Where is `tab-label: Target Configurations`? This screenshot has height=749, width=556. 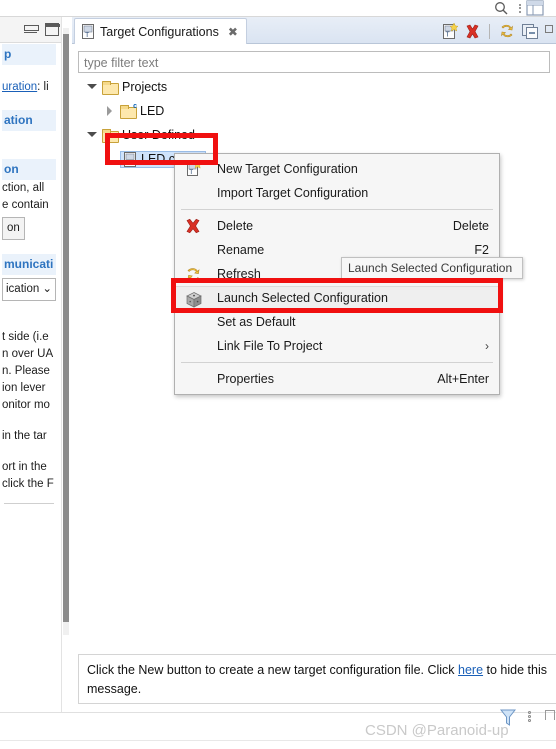
tab-label: Target Configurations is located at coordinates (159, 31).